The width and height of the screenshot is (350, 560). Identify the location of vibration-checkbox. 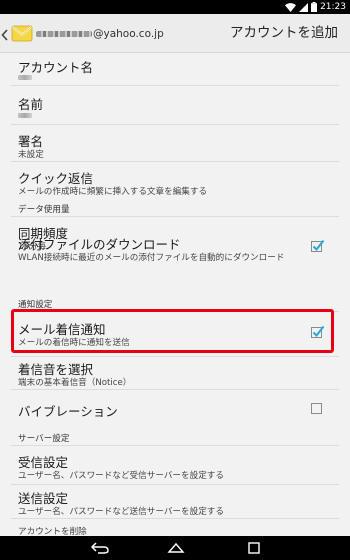
(316, 408).